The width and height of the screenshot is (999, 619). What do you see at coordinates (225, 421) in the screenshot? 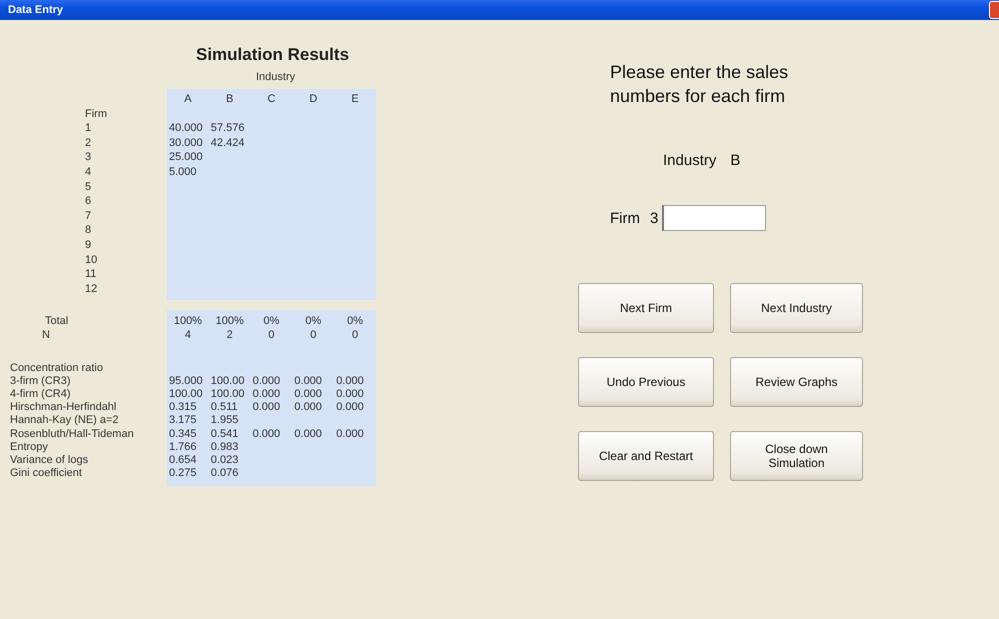
I see `table-cell-text: 1.955` at bounding box center [225, 421].